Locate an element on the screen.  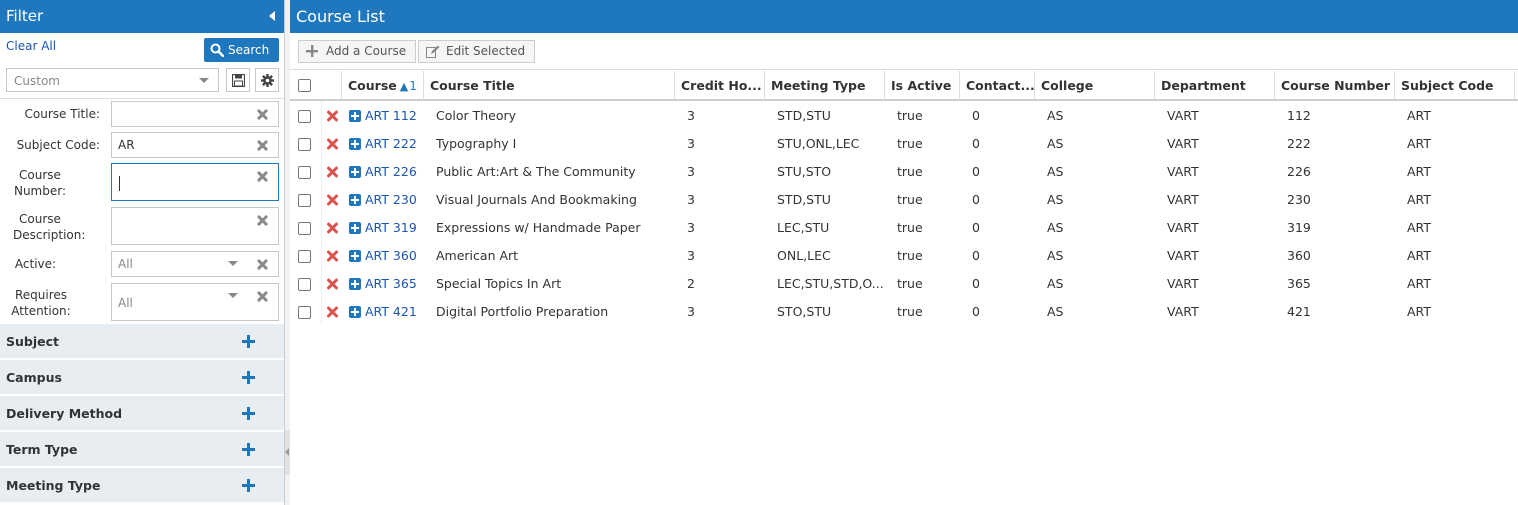
section-delivery-method: Delivery Method is located at coordinates (142, 413).